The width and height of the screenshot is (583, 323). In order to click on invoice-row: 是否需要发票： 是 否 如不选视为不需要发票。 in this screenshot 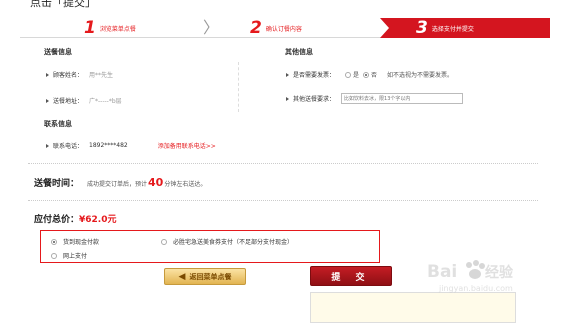, I will do `click(369, 74)`.